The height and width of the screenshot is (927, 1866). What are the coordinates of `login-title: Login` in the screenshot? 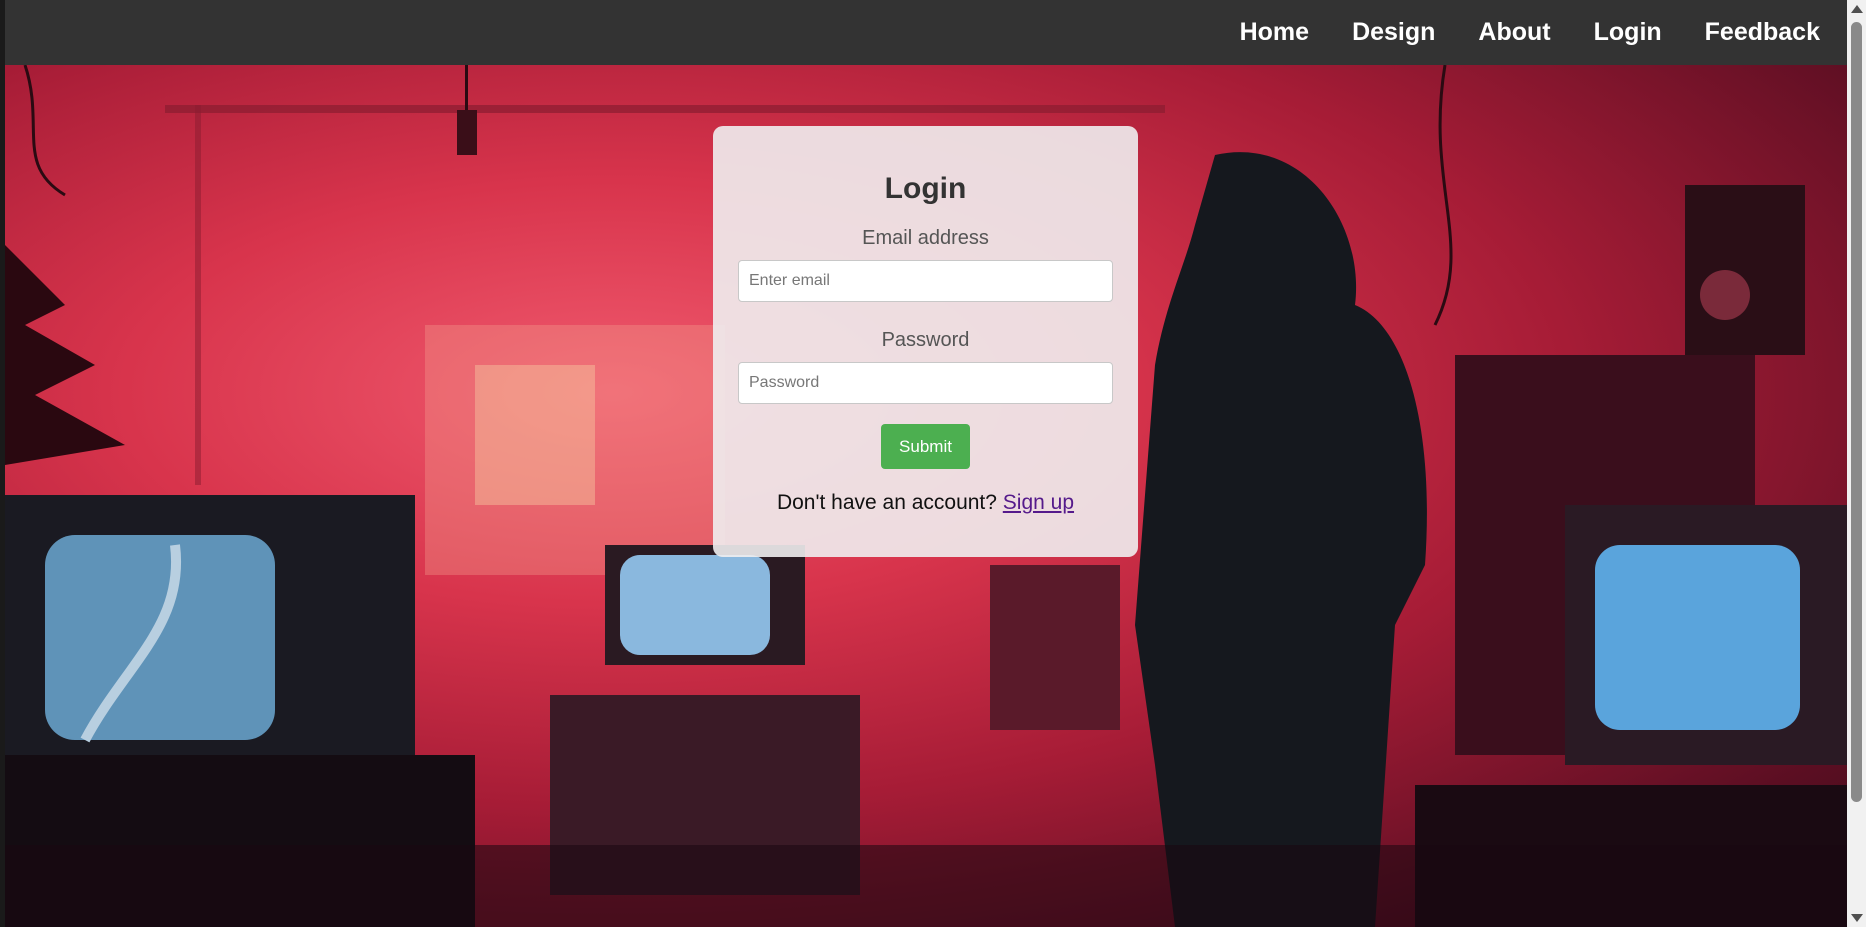 It's located at (925, 188).